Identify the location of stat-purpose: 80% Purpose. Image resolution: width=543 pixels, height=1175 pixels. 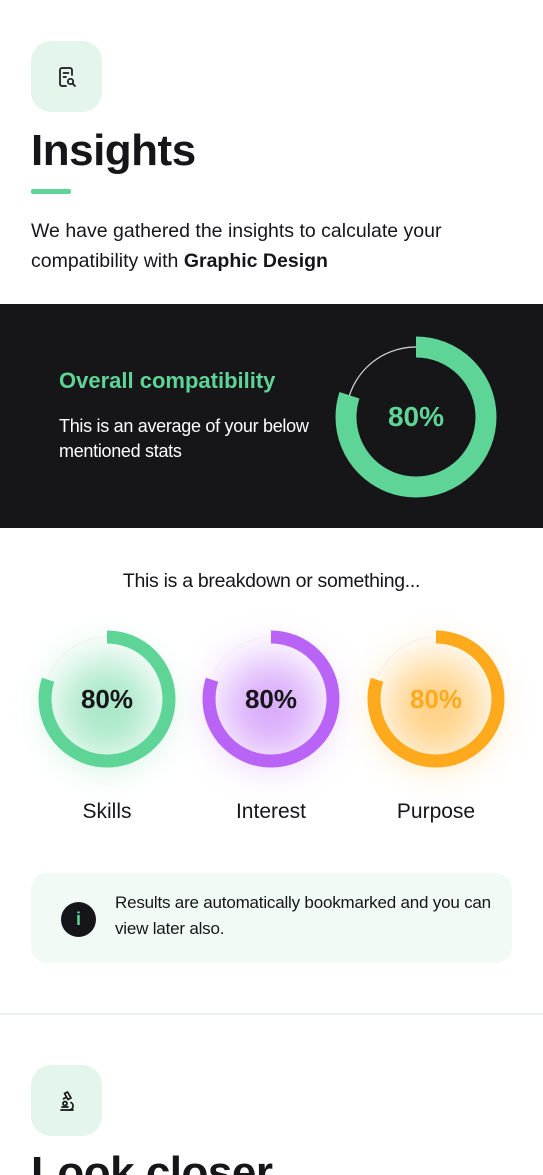
(436, 738).